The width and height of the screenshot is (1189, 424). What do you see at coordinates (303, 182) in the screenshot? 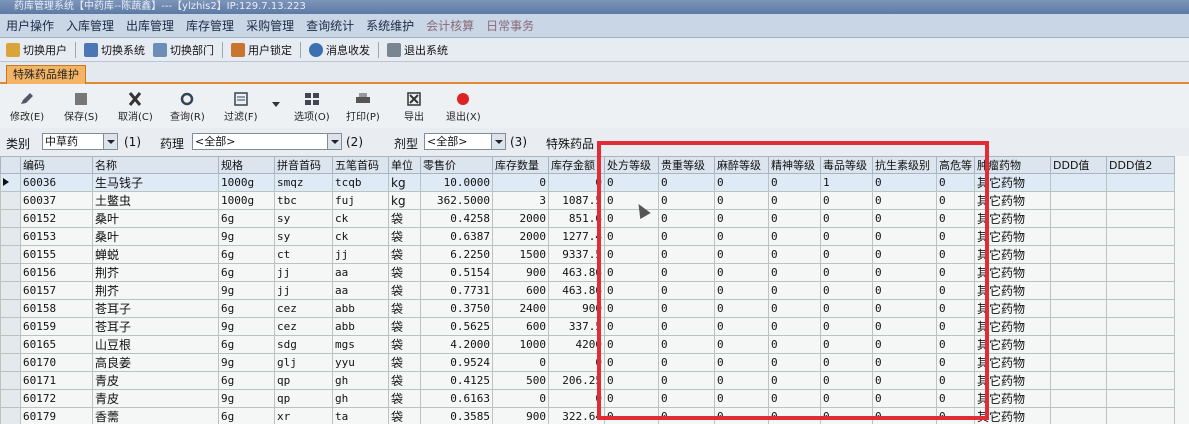
I see `table-cell: smqz` at bounding box center [303, 182].